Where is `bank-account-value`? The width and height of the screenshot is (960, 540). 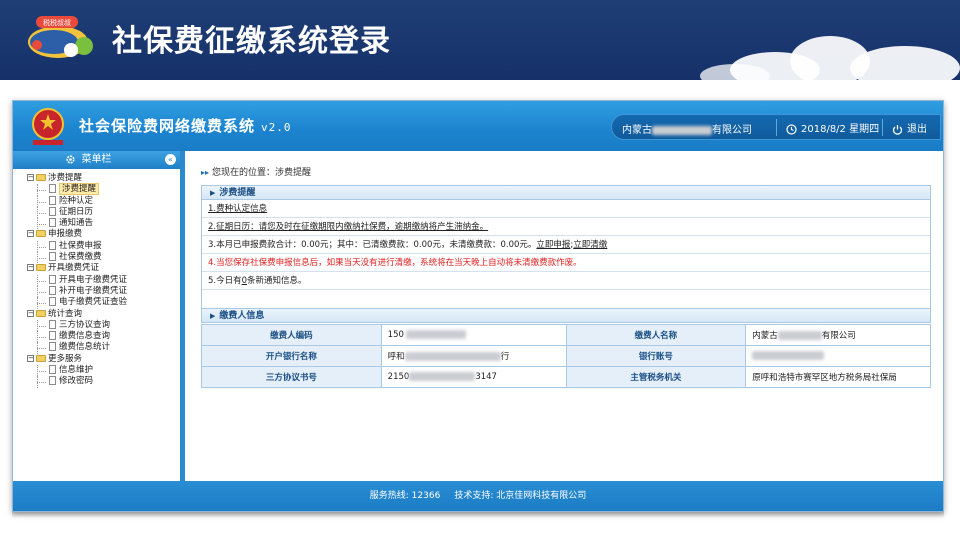 bank-account-value is located at coordinates (838, 356).